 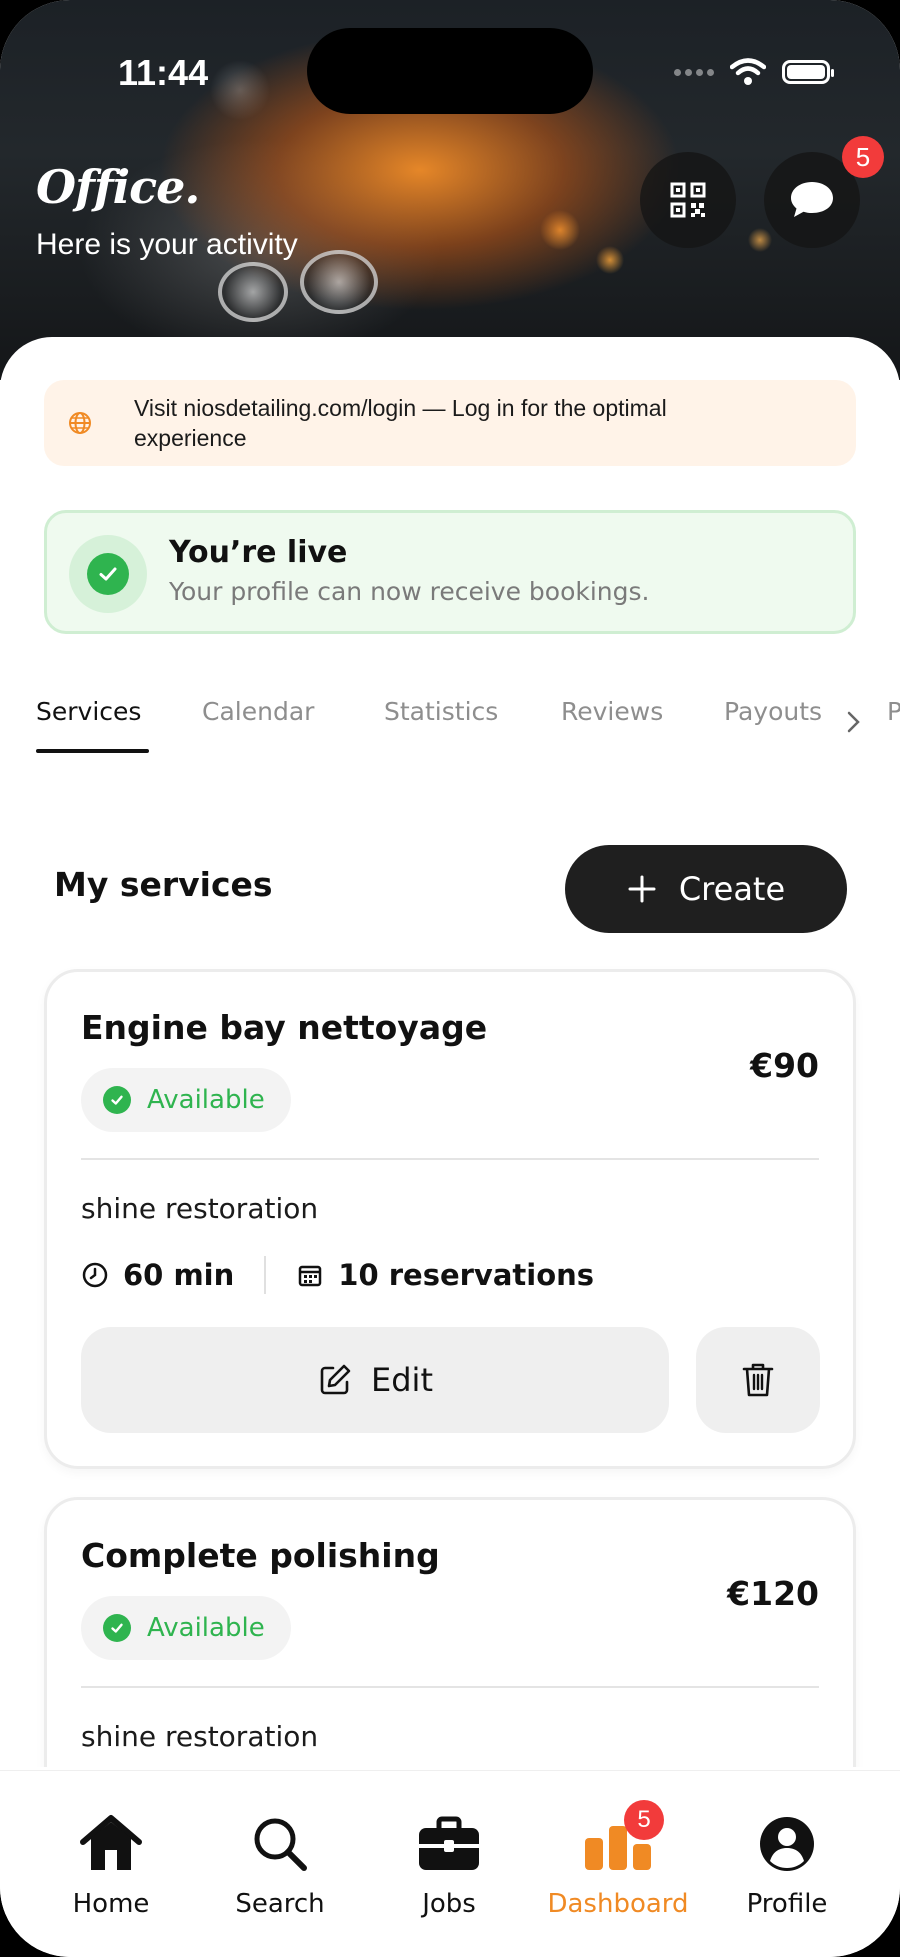 I want to click on edit-button-label: Edit, so click(x=402, y=1380).